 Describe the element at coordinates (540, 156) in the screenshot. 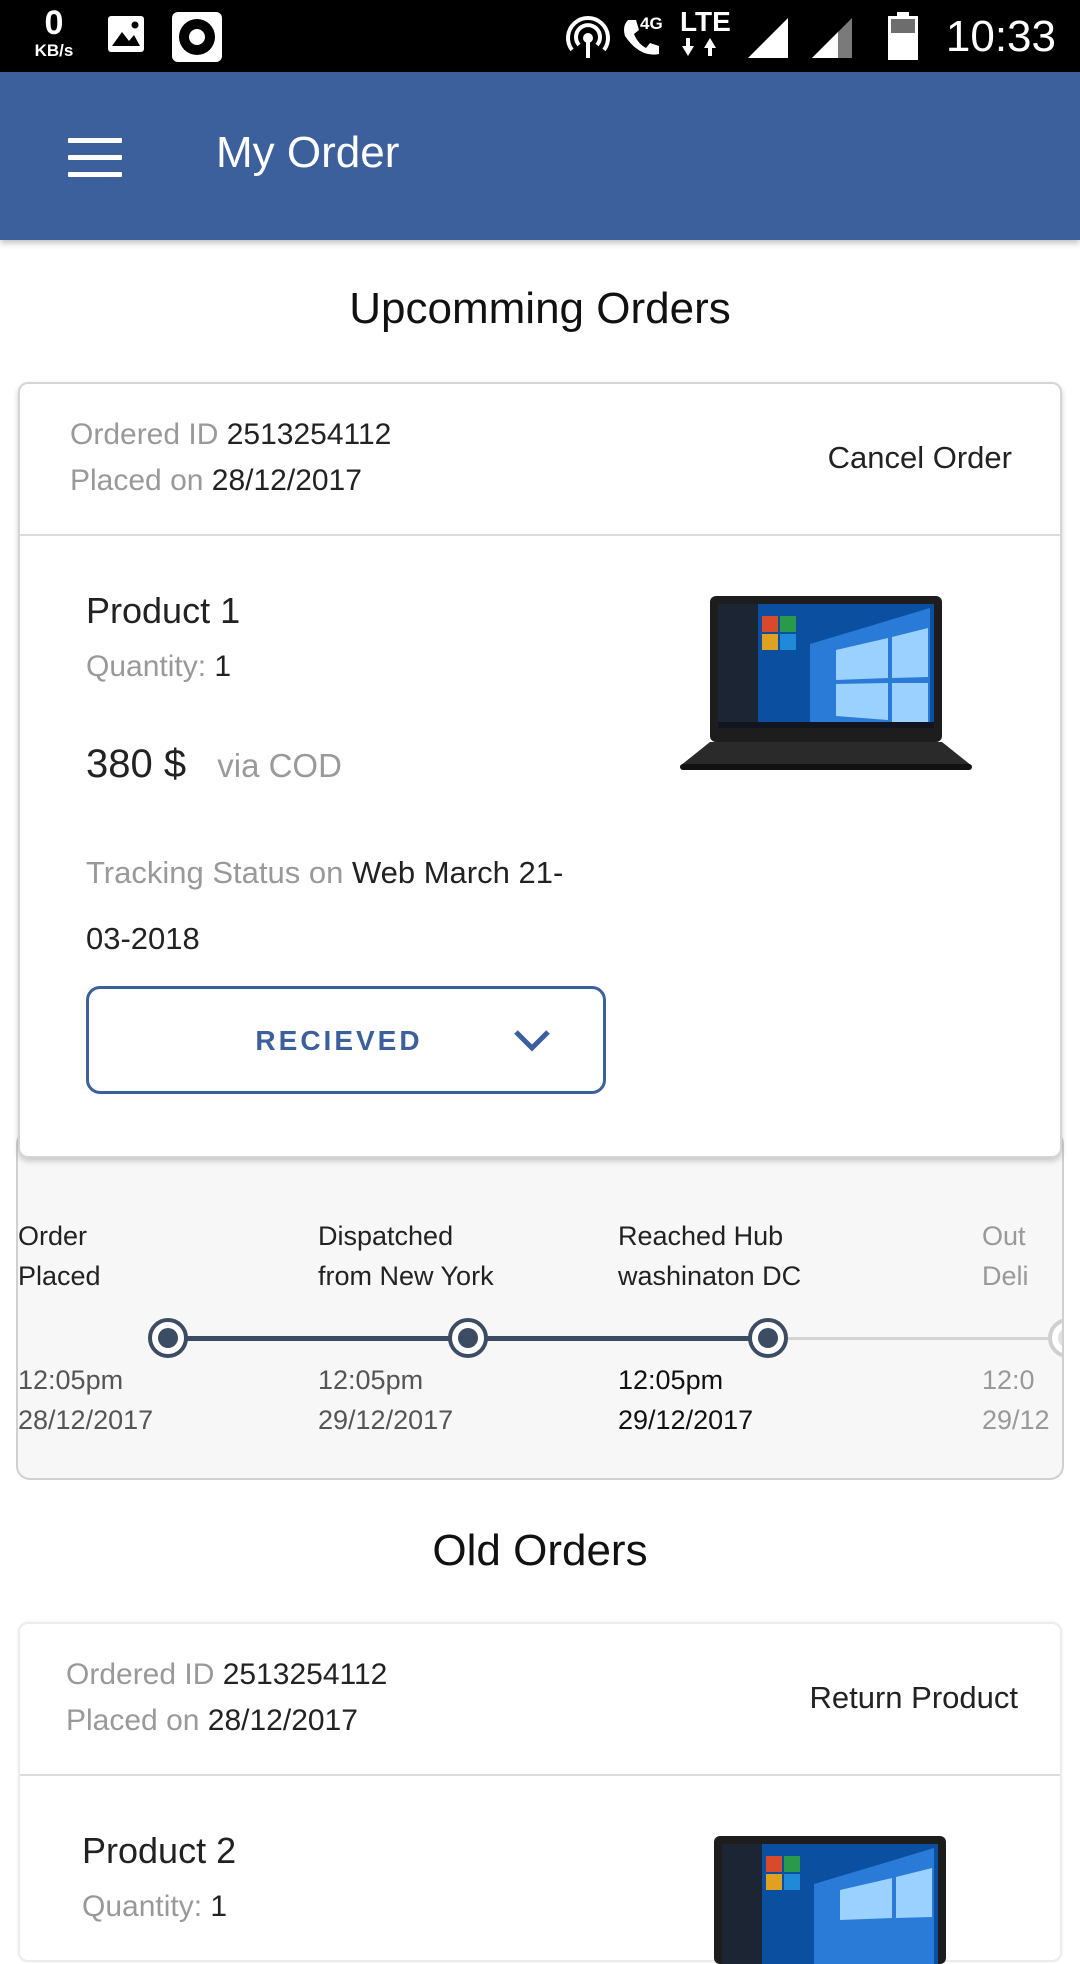

I see `app-bar: My Order` at that location.